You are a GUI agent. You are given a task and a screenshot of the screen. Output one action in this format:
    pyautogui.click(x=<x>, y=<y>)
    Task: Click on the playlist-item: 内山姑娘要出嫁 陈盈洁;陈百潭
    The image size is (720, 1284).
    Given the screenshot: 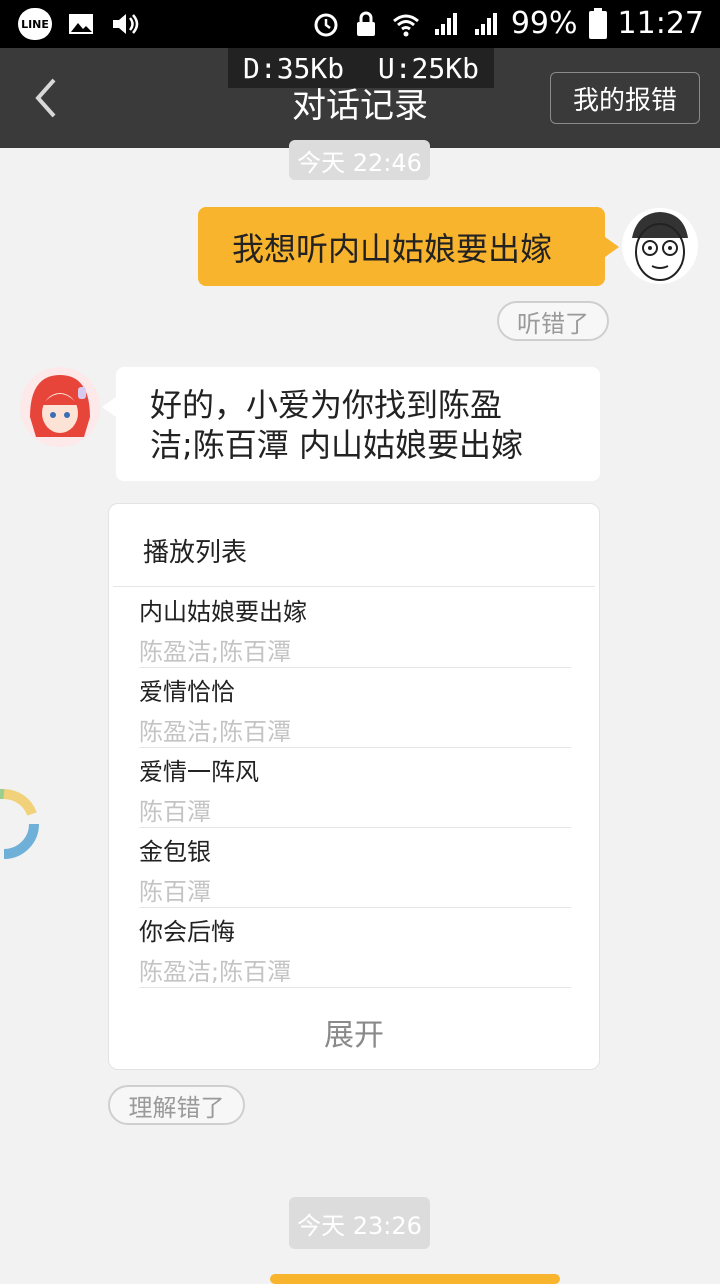 What is the action you would take?
    pyautogui.click(x=355, y=628)
    